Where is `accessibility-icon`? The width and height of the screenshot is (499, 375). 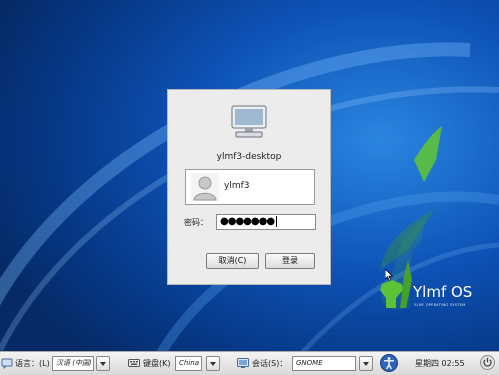 accessibility-icon is located at coordinates (389, 363).